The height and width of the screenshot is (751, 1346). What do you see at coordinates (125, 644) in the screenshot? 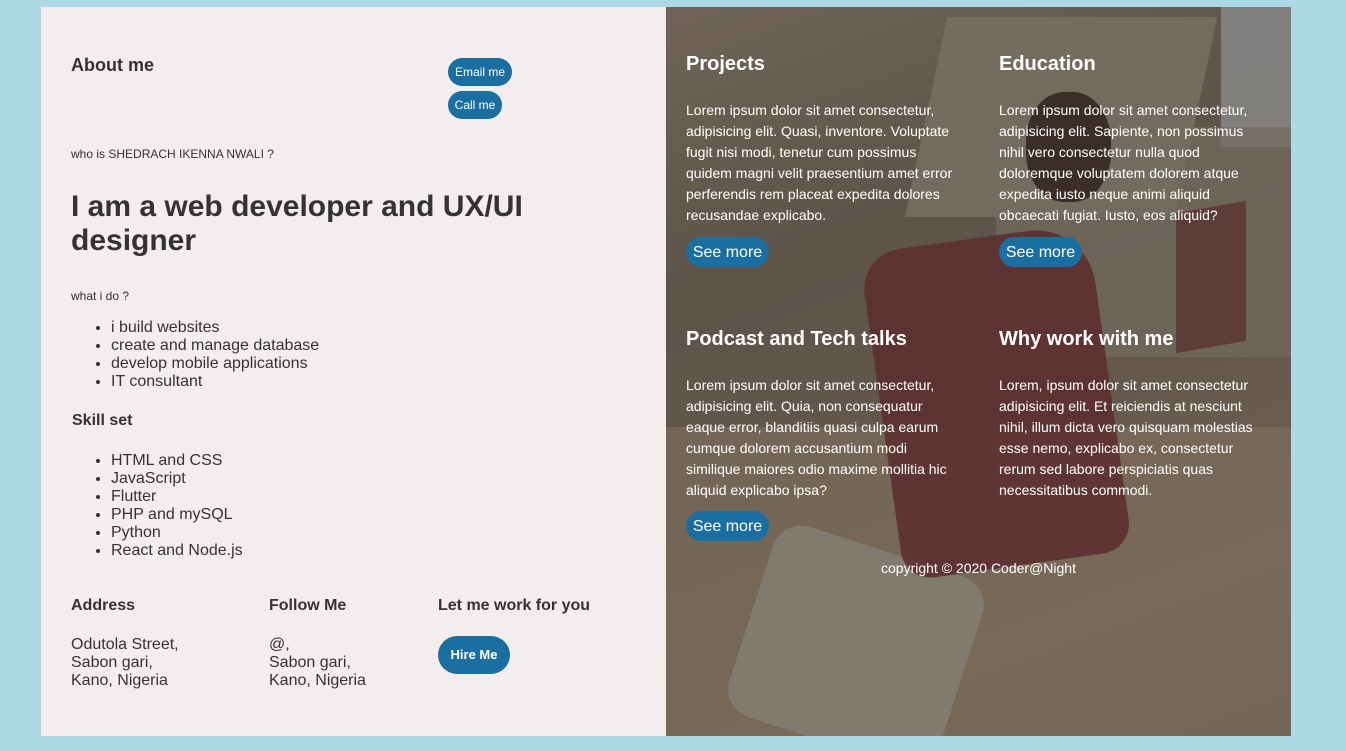
I see `address-line: Odutola Street,` at bounding box center [125, 644].